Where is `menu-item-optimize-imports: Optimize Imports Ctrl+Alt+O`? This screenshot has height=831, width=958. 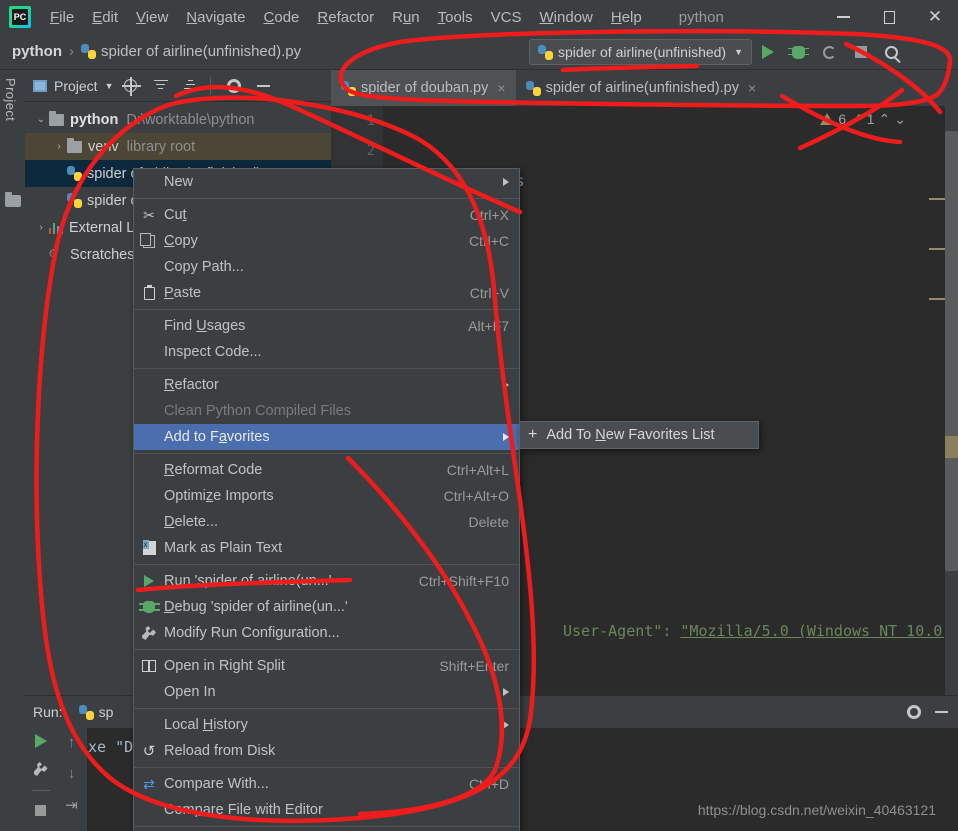
menu-item-optimize-imports: Optimize Imports Ctrl+Alt+O is located at coordinates (326, 496).